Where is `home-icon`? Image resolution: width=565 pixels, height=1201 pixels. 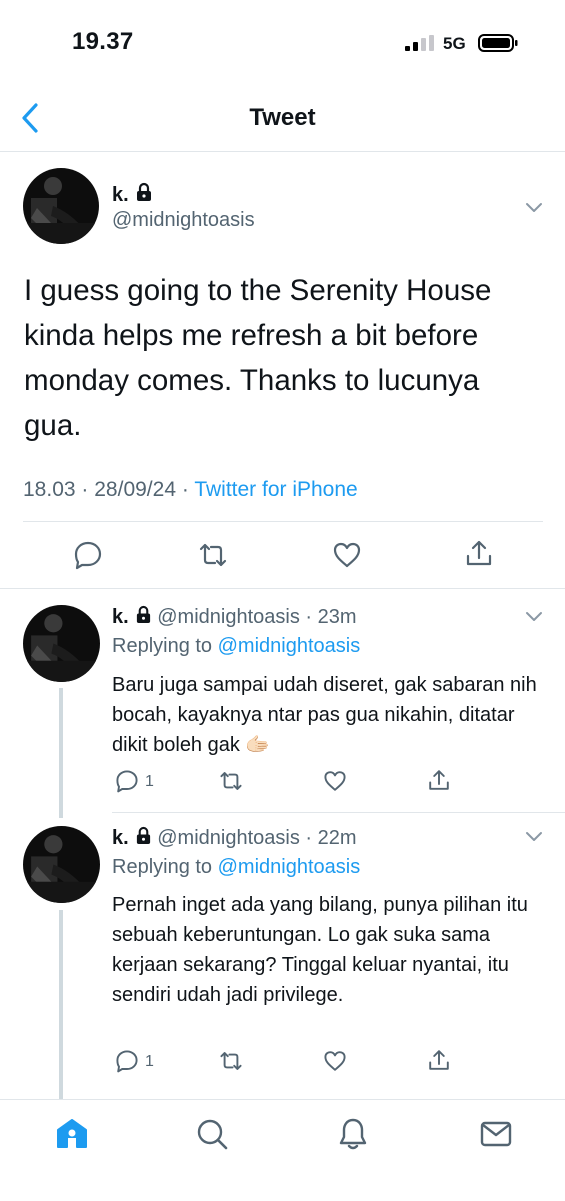
home-icon is located at coordinates (72, 1134).